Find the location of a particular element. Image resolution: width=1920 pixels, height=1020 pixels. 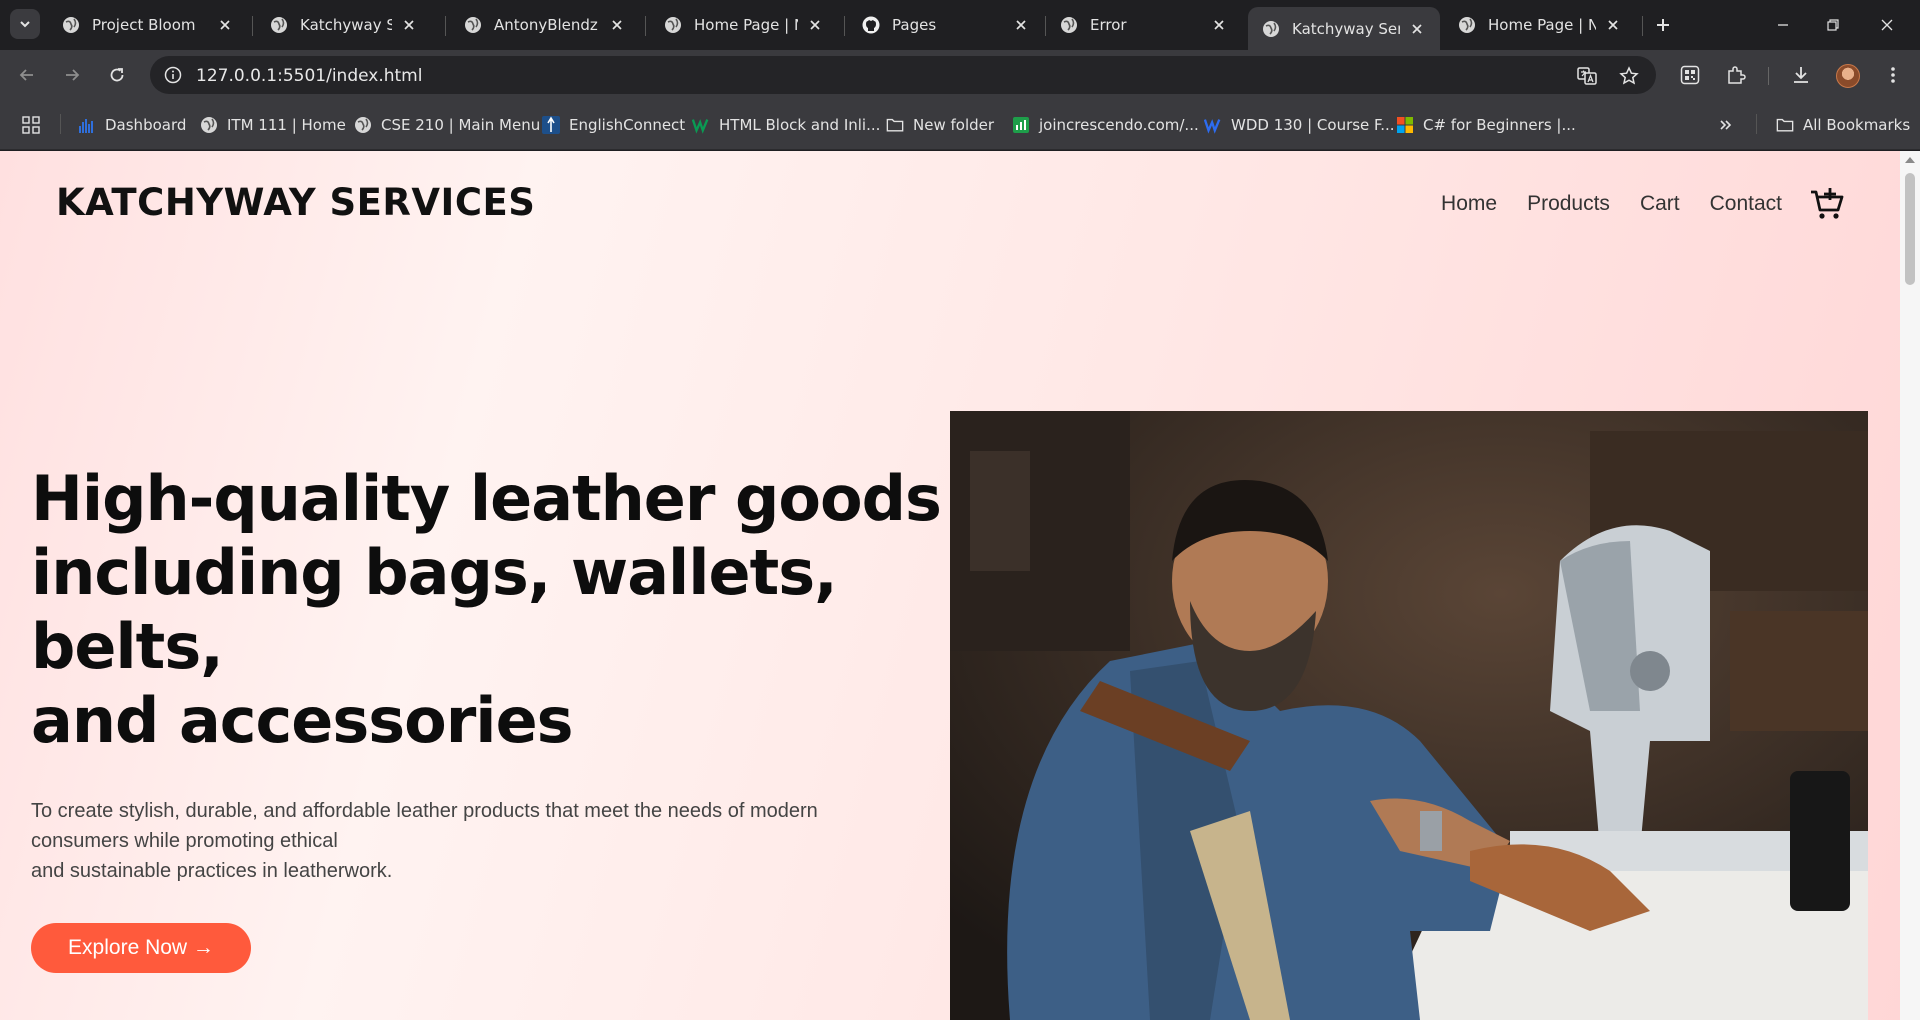

double-chevron-right-icon is located at coordinates (1726, 125).